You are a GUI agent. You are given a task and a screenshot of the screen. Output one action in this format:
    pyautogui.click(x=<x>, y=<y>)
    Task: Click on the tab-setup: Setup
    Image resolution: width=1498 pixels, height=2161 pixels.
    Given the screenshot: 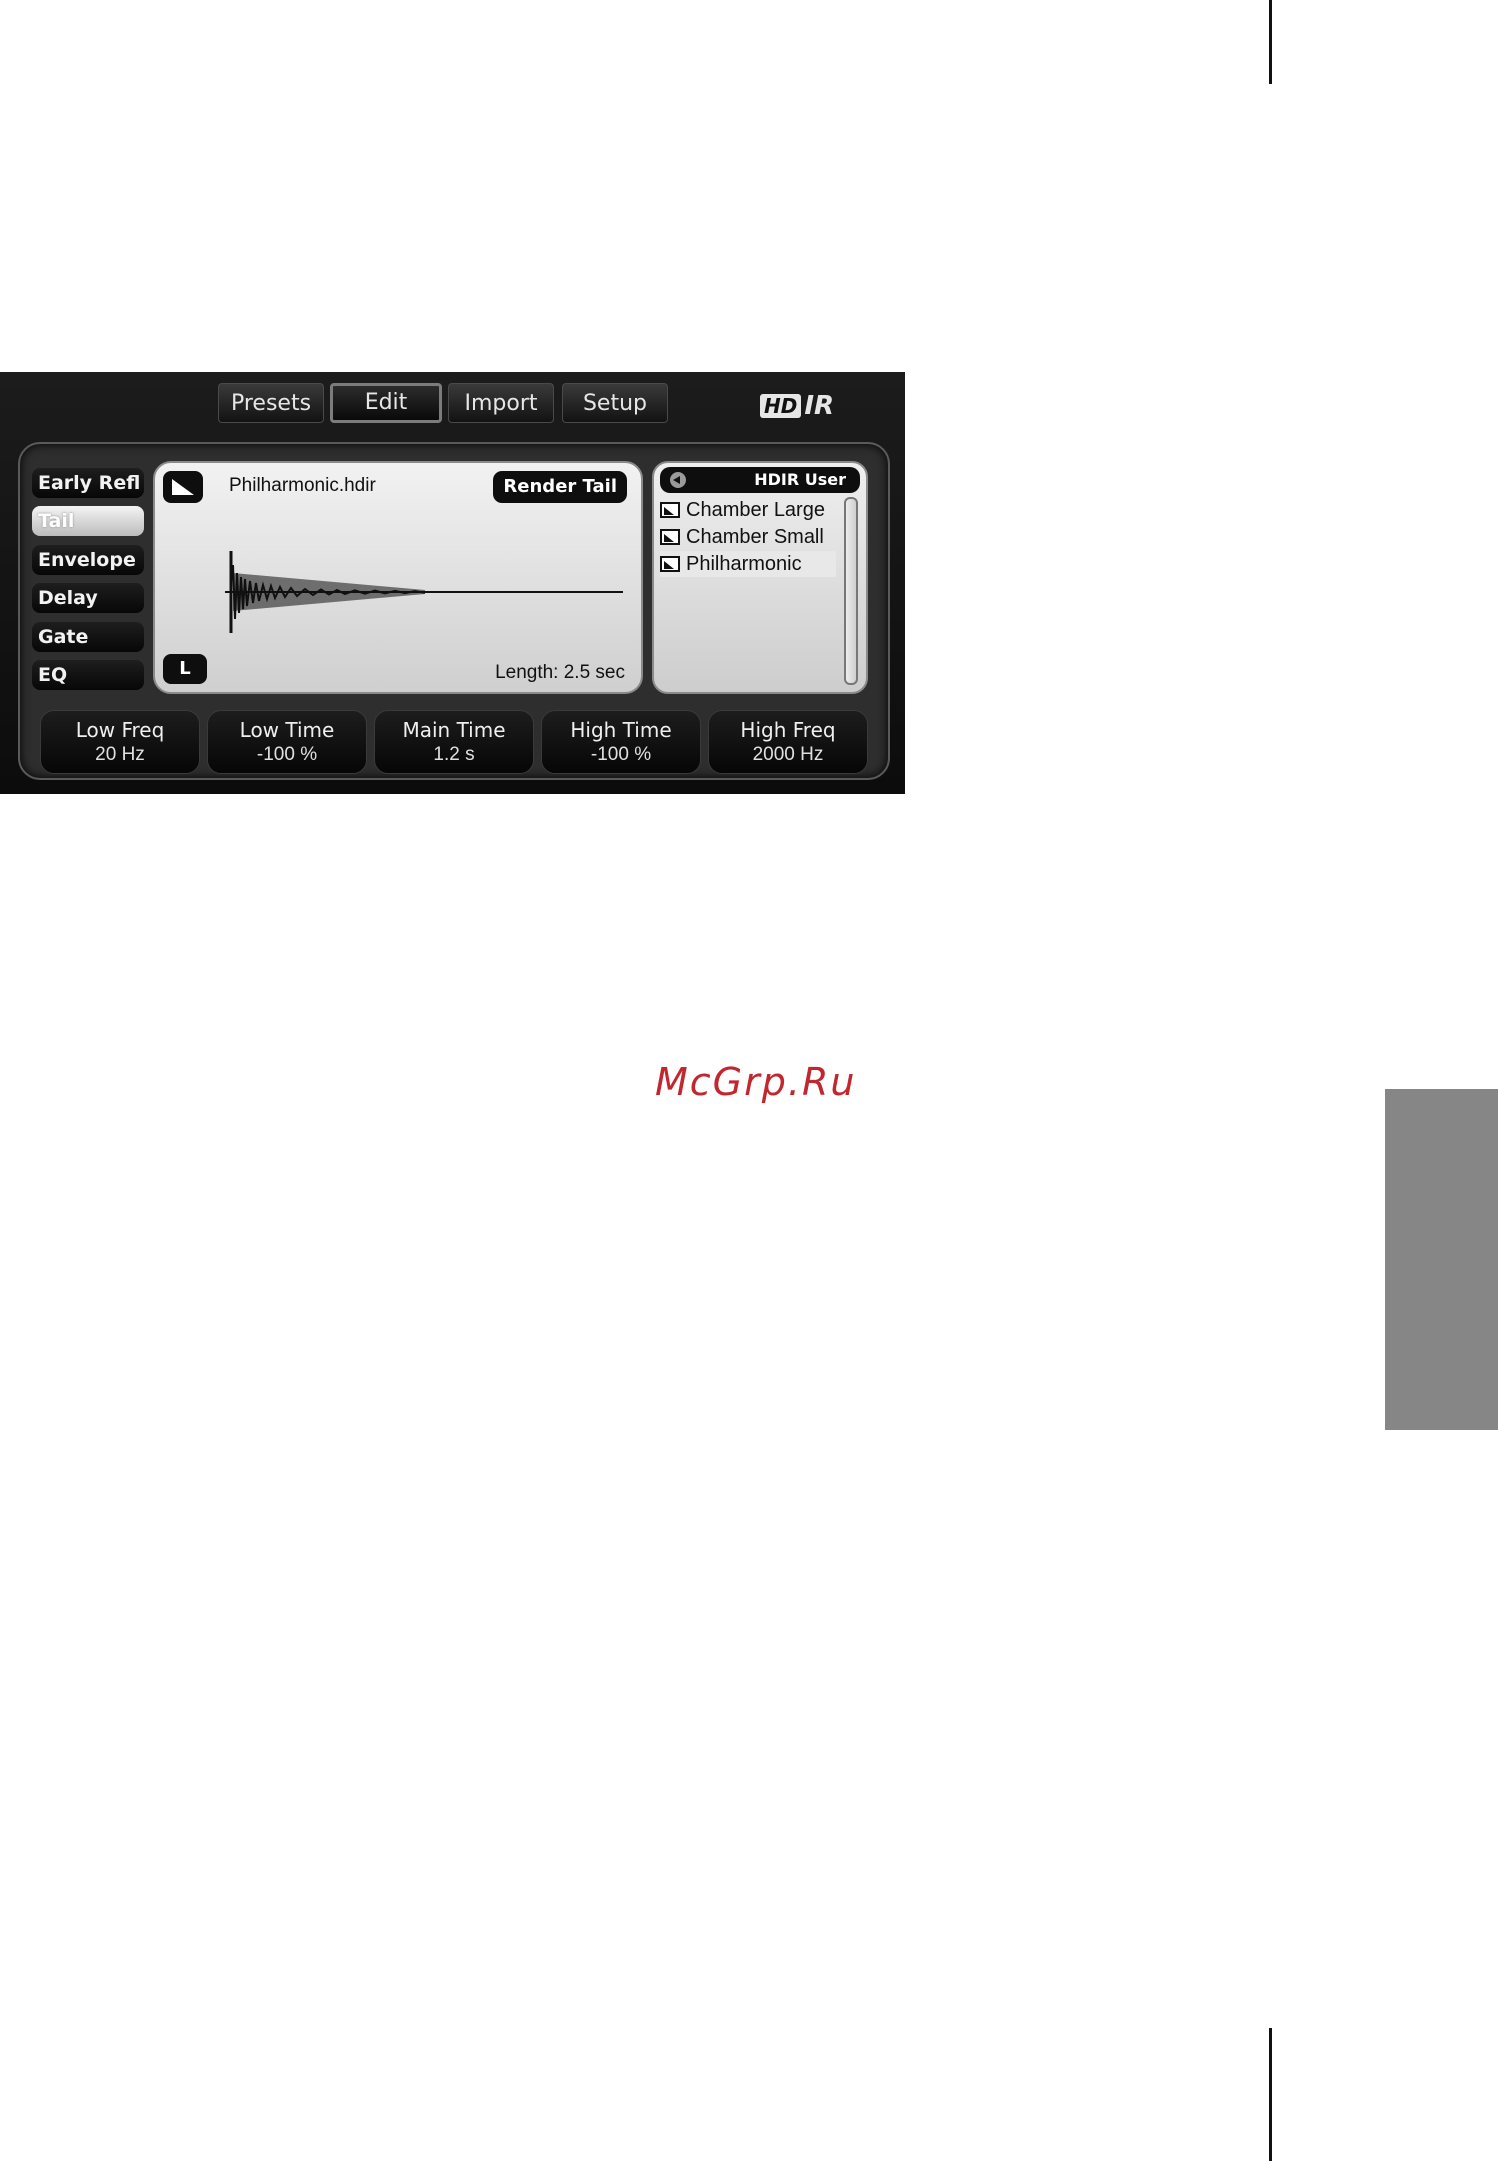 What is the action you would take?
    pyautogui.click(x=615, y=403)
    